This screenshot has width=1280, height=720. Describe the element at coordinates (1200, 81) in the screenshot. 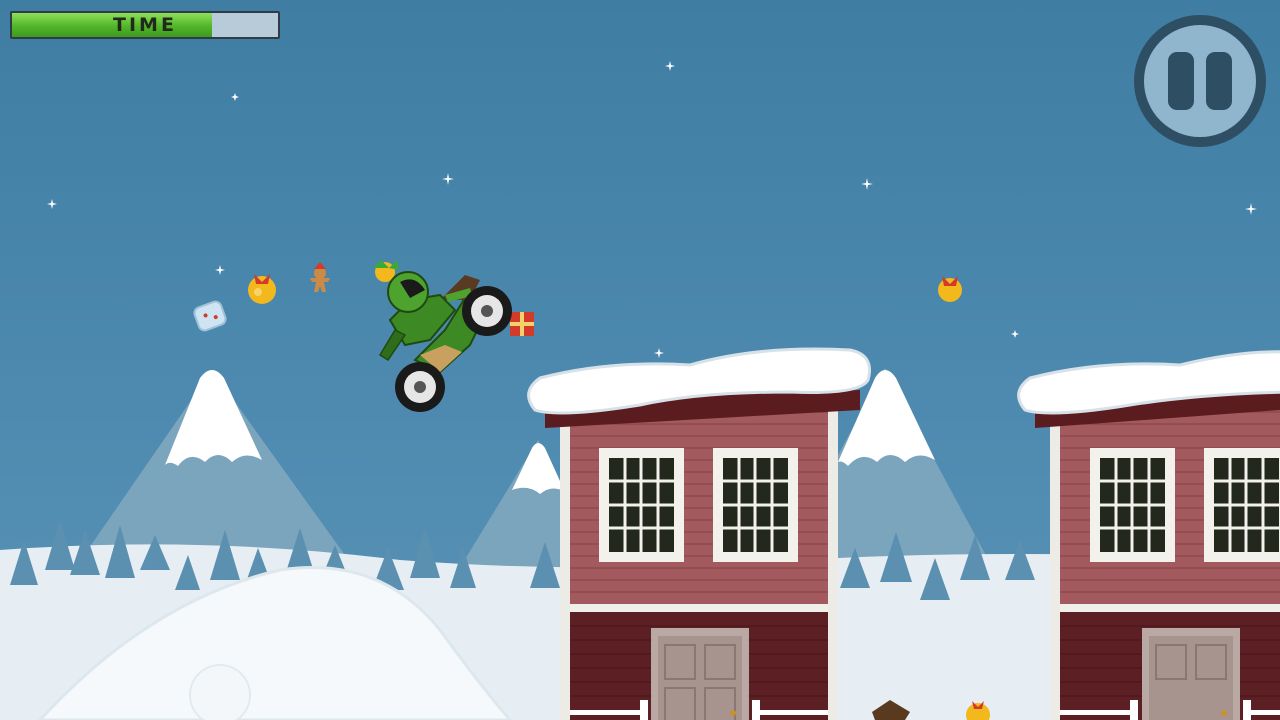

I see `pause-button` at that location.